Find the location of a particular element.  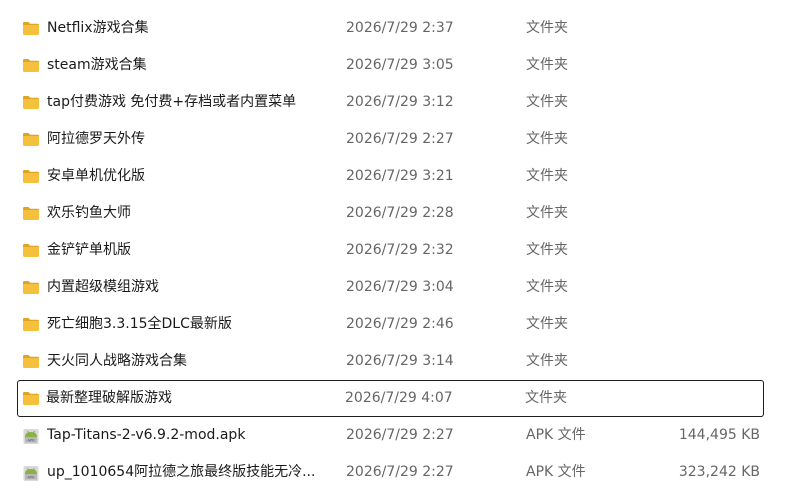

file-name: 金铲铲单机版 is located at coordinates (189, 250).